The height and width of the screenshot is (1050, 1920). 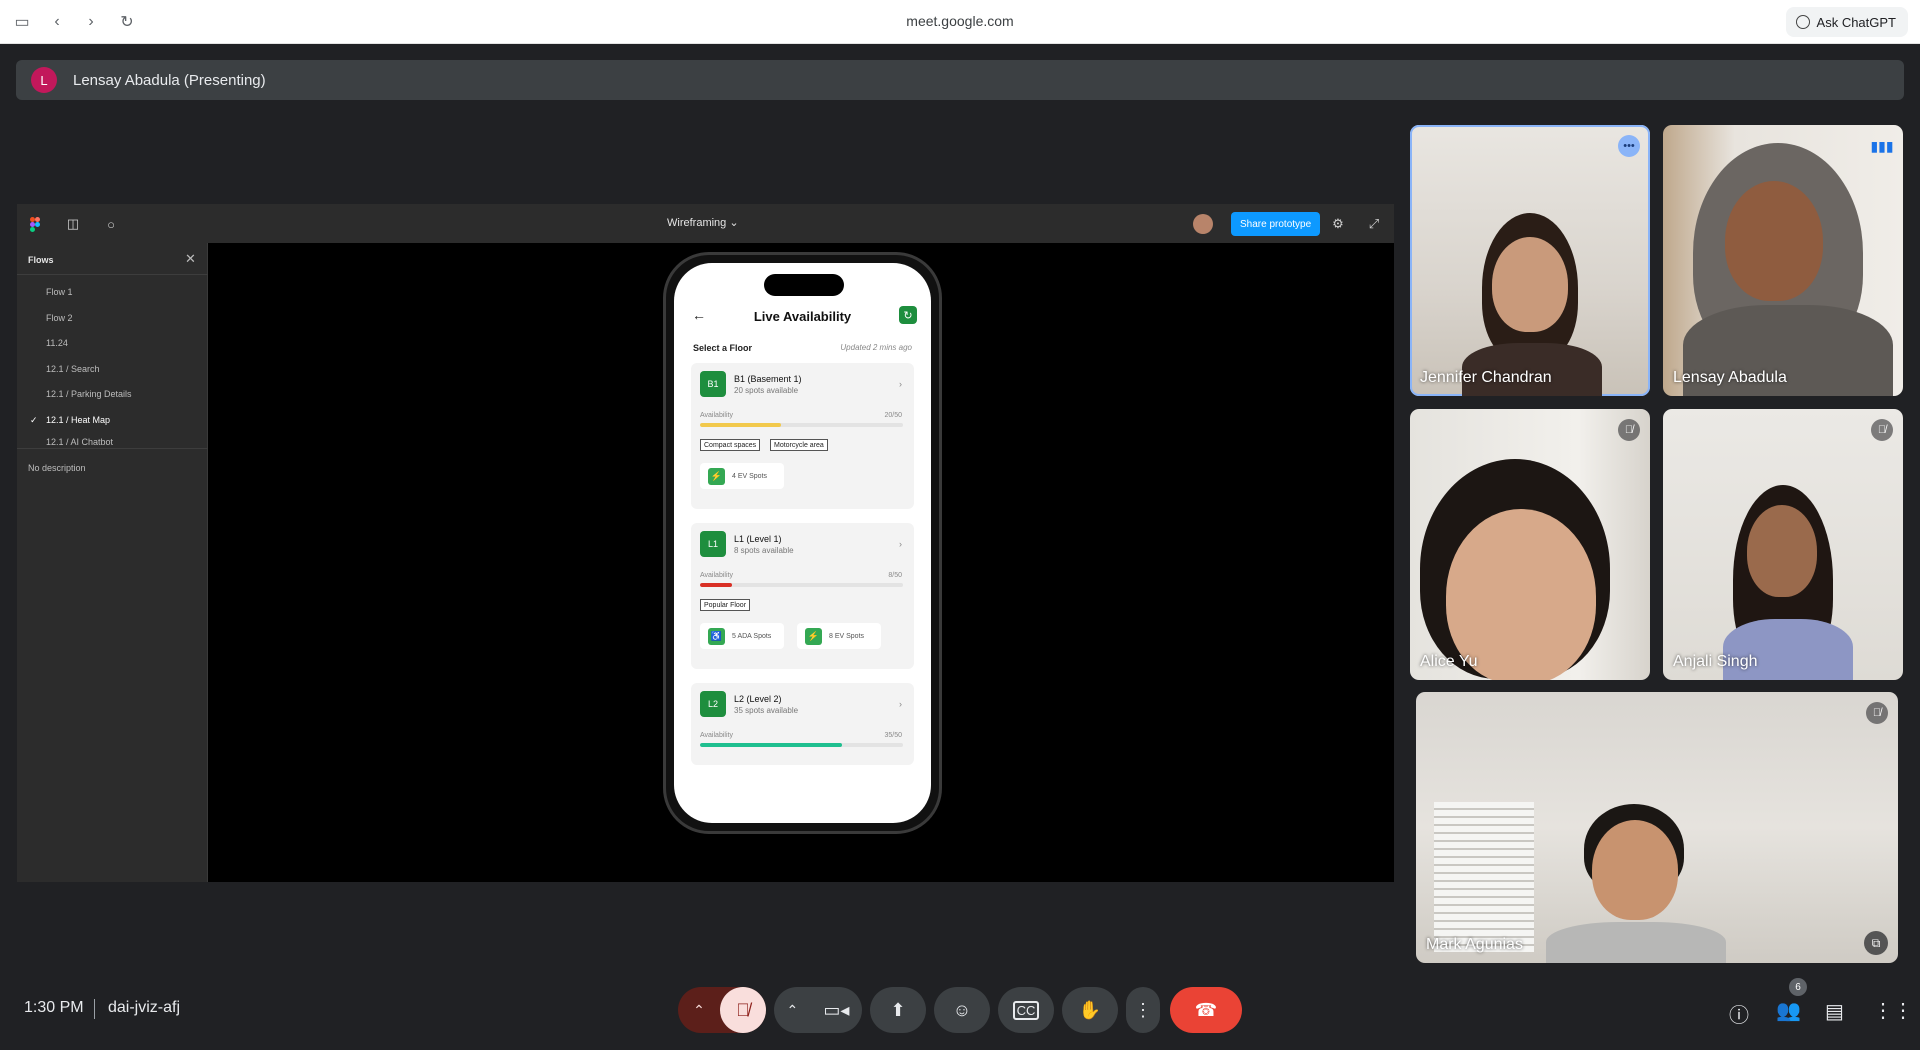 What do you see at coordinates (1374, 224) in the screenshot?
I see `expand-icon: ⤢` at bounding box center [1374, 224].